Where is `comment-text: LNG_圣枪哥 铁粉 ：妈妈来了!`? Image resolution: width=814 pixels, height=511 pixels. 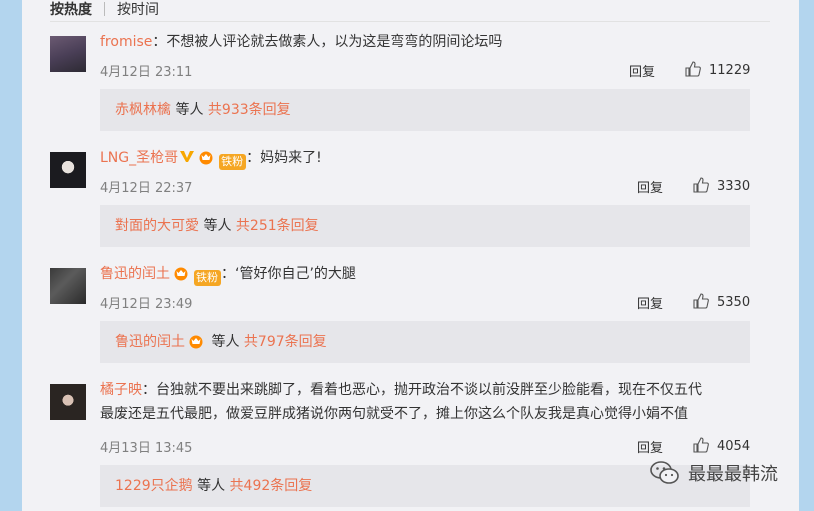 comment-text: LNG_圣枪哥 铁粉 ：妈妈来了! is located at coordinates (211, 159).